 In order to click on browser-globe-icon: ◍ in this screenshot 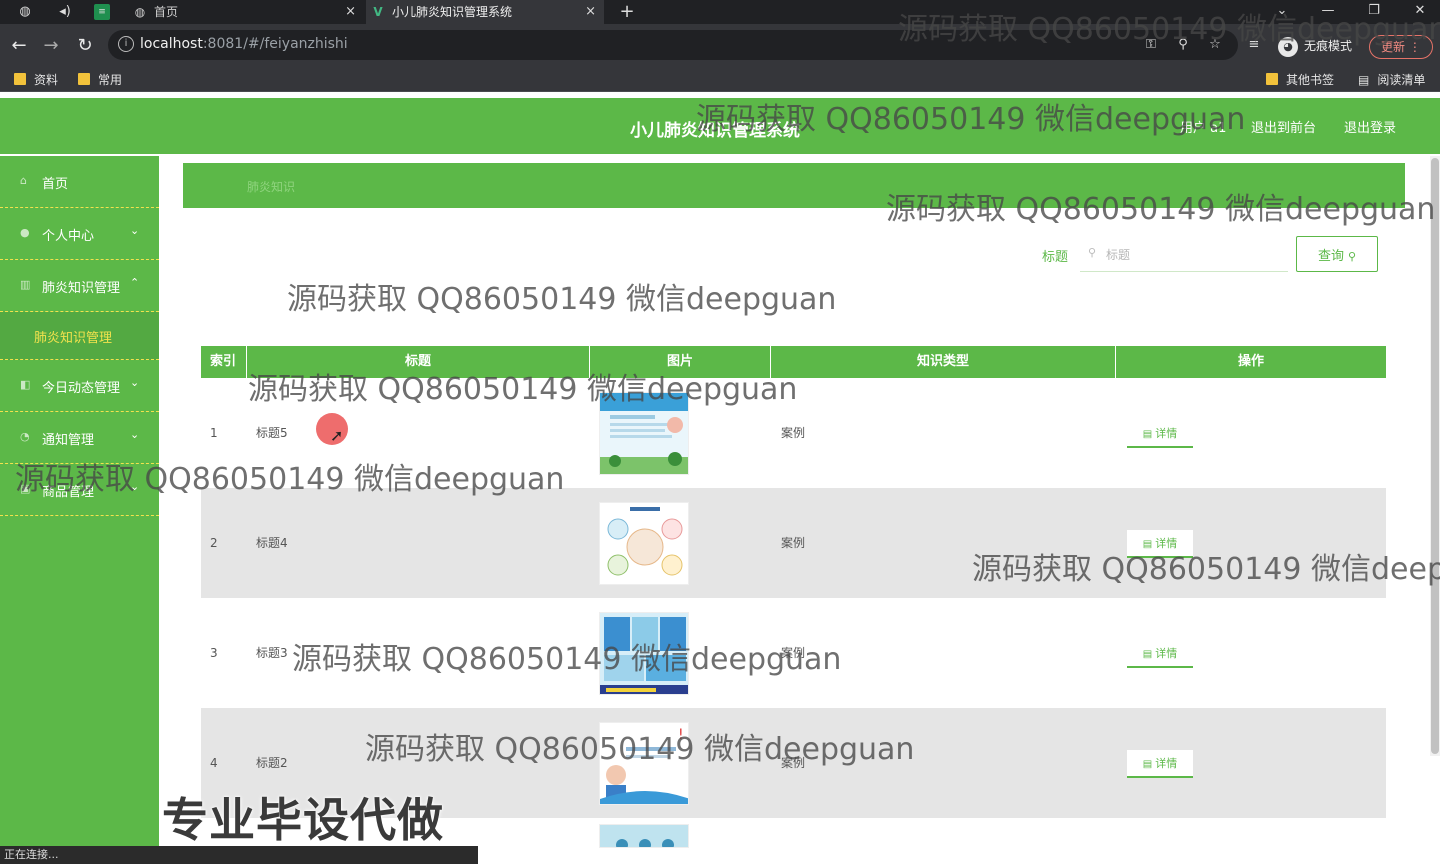, I will do `click(25, 11)`.